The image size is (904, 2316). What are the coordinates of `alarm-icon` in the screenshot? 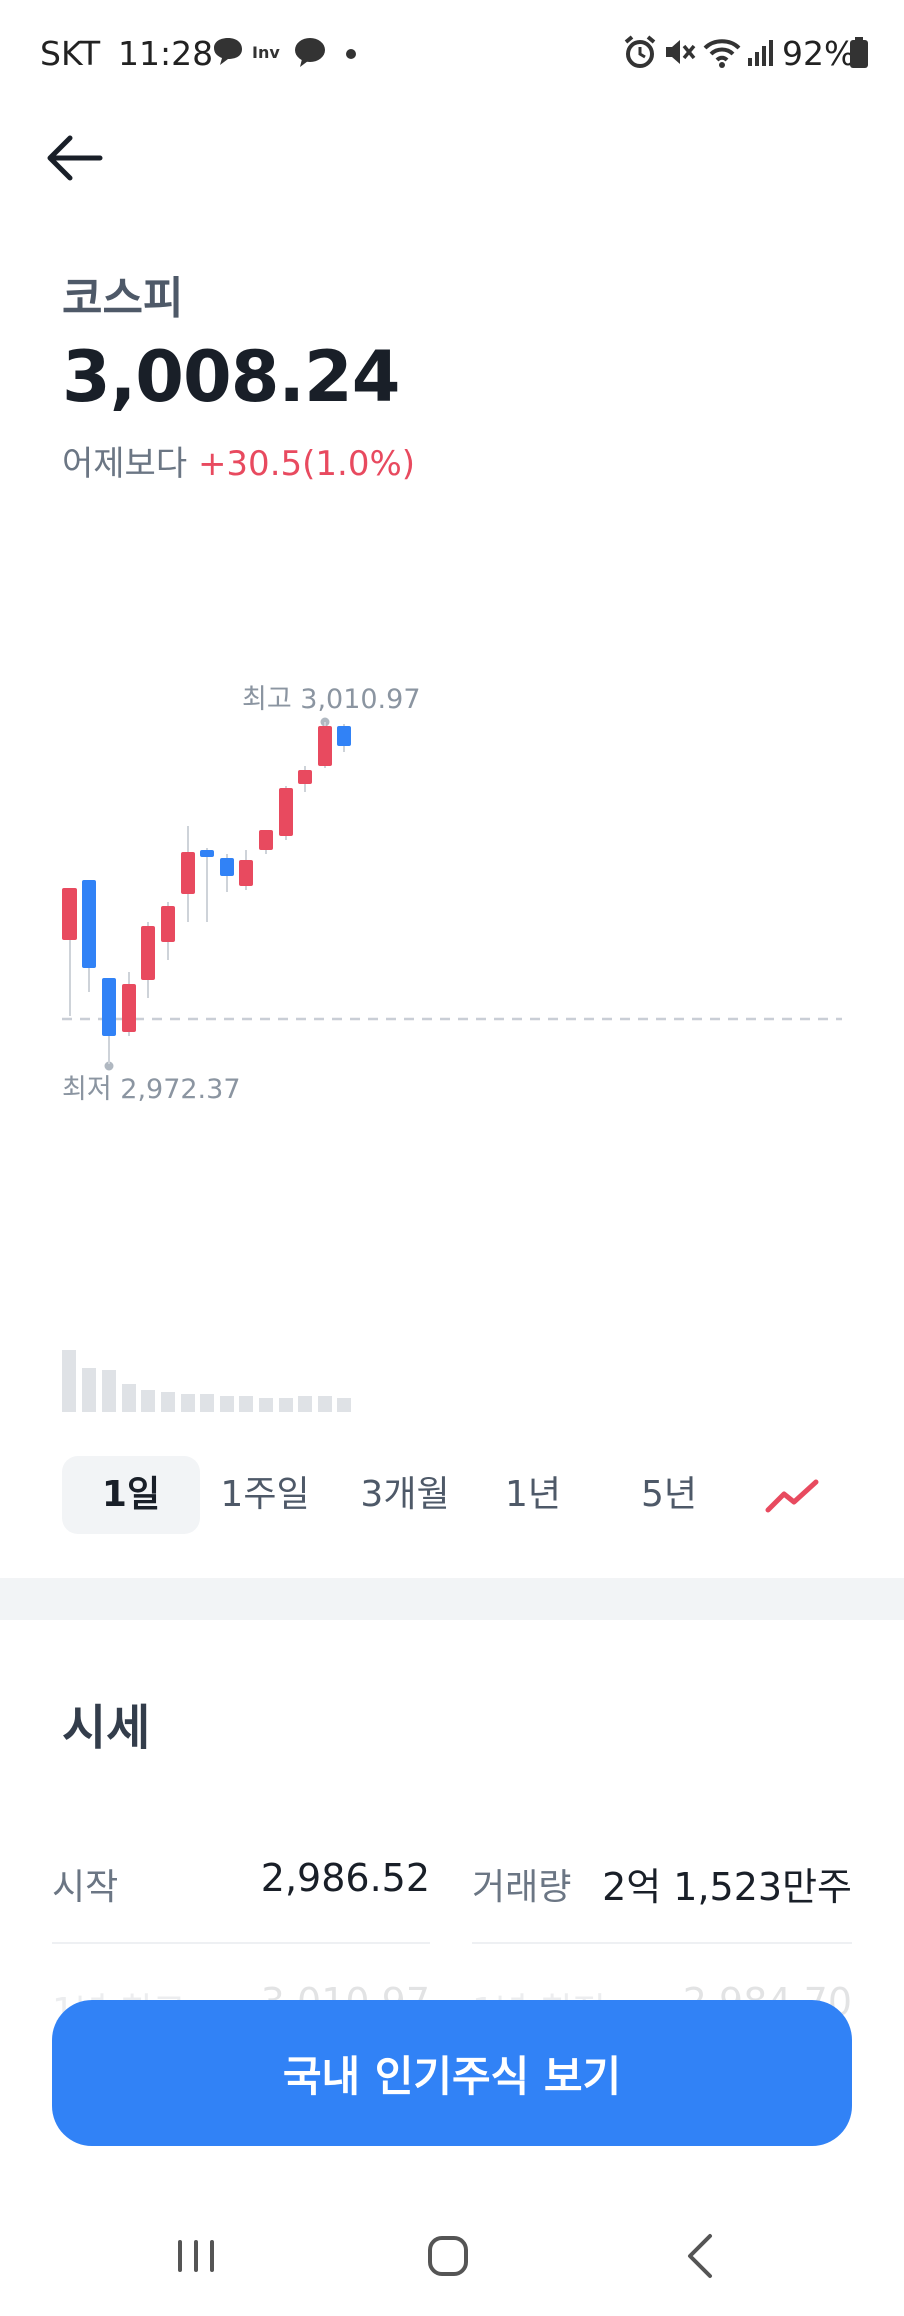 It's located at (640, 51).